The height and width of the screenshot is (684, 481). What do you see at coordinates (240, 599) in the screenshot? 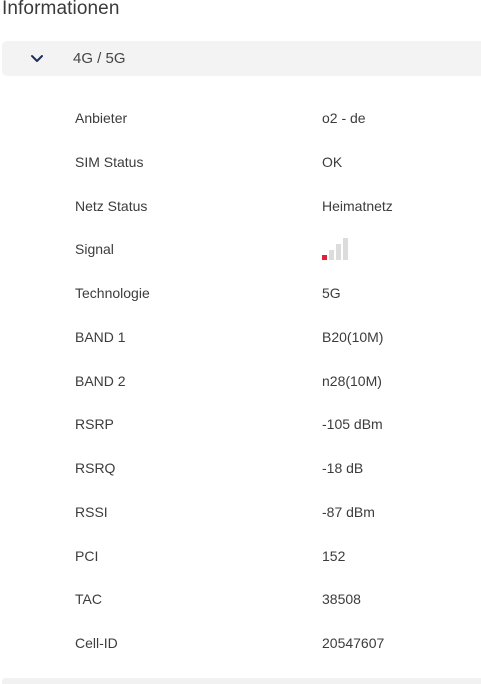
I see `info-row-tac: TAC 38508` at bounding box center [240, 599].